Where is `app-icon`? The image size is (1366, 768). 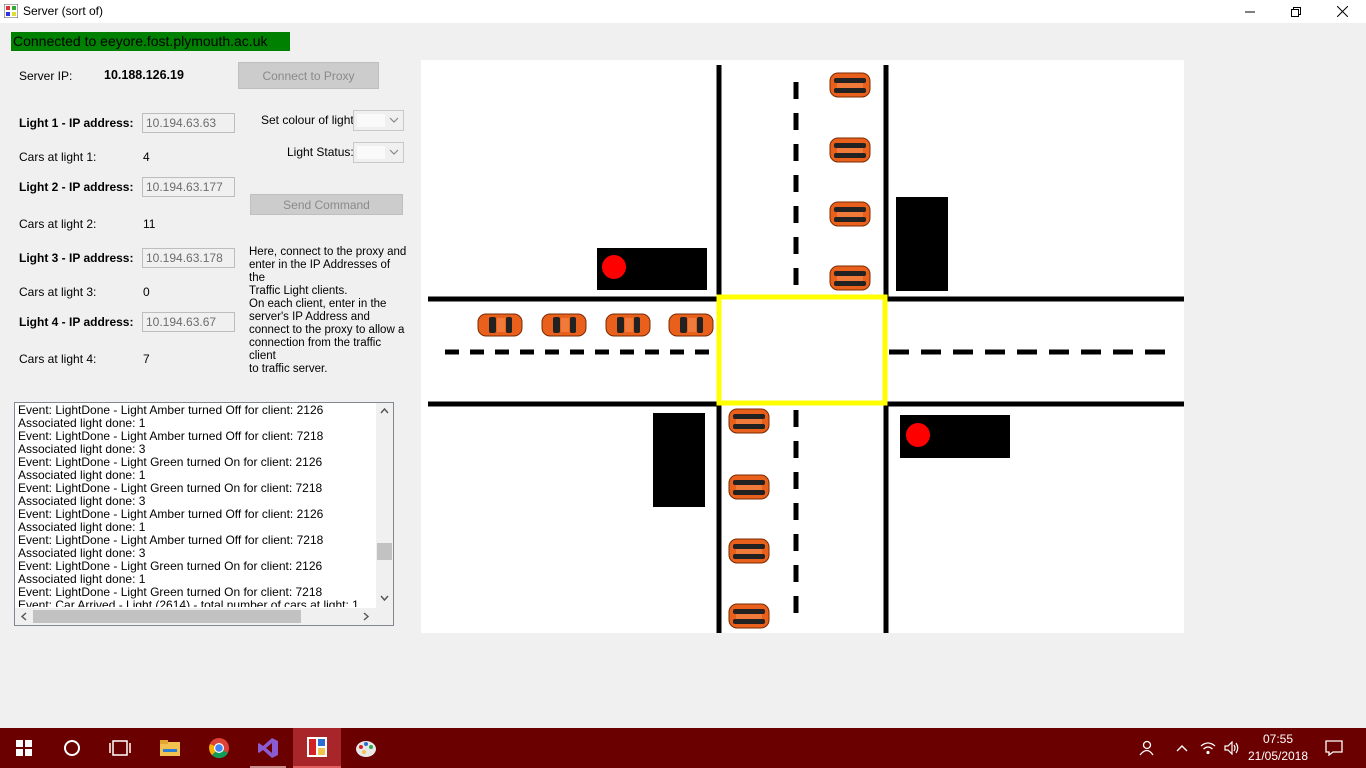 app-icon is located at coordinates (11, 11).